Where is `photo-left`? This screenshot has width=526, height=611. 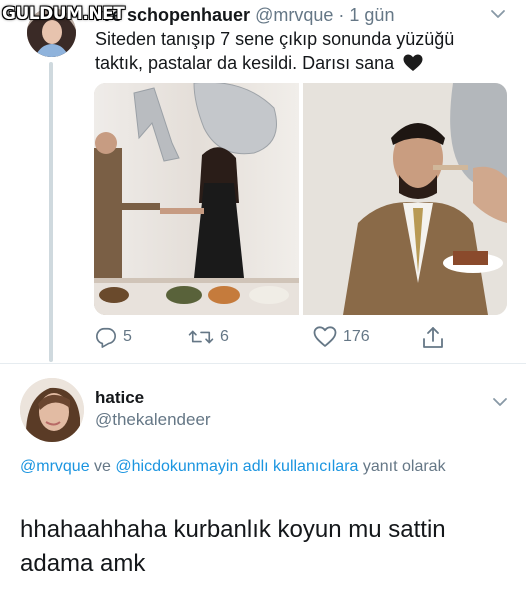
photo-left is located at coordinates (196, 199).